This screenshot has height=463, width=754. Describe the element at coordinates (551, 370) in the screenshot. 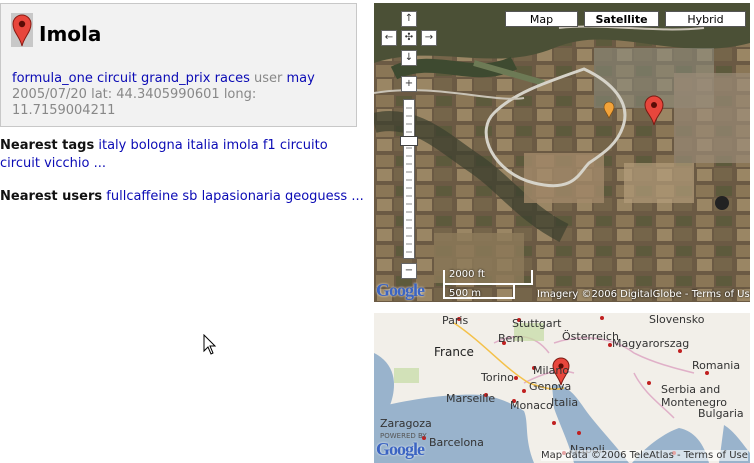

I see `map-label: Milano` at that location.